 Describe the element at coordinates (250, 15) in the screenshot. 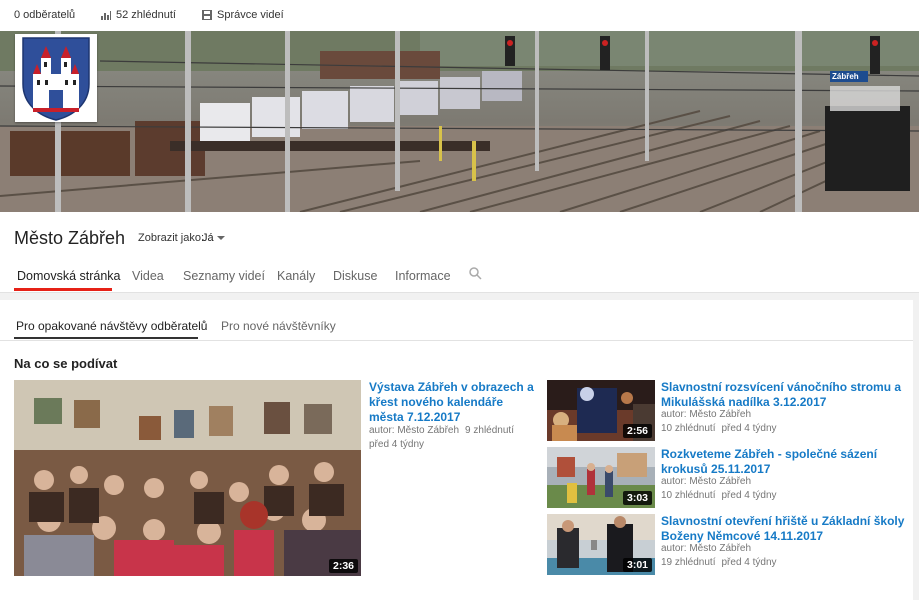

I see `video-manager-label: Správce videí` at that location.